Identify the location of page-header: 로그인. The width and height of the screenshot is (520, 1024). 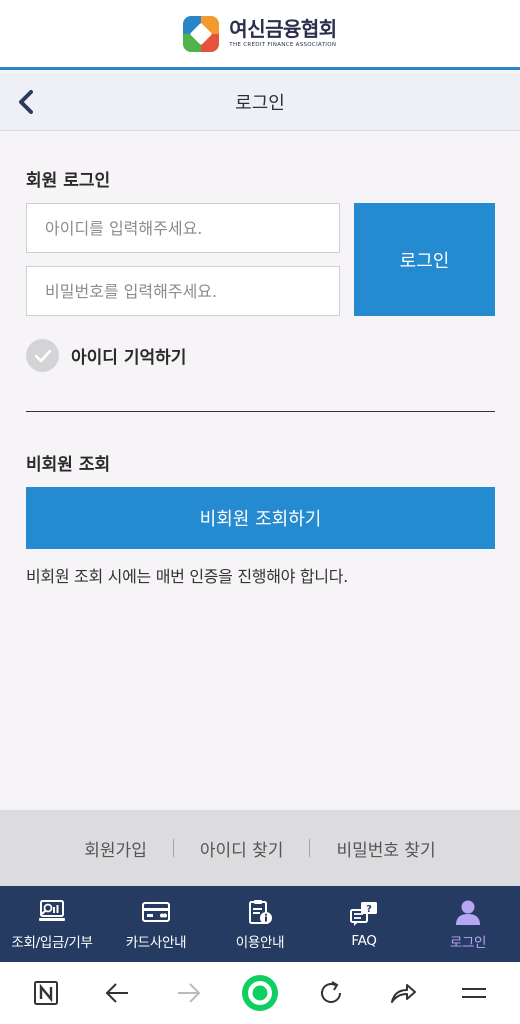
(260, 102).